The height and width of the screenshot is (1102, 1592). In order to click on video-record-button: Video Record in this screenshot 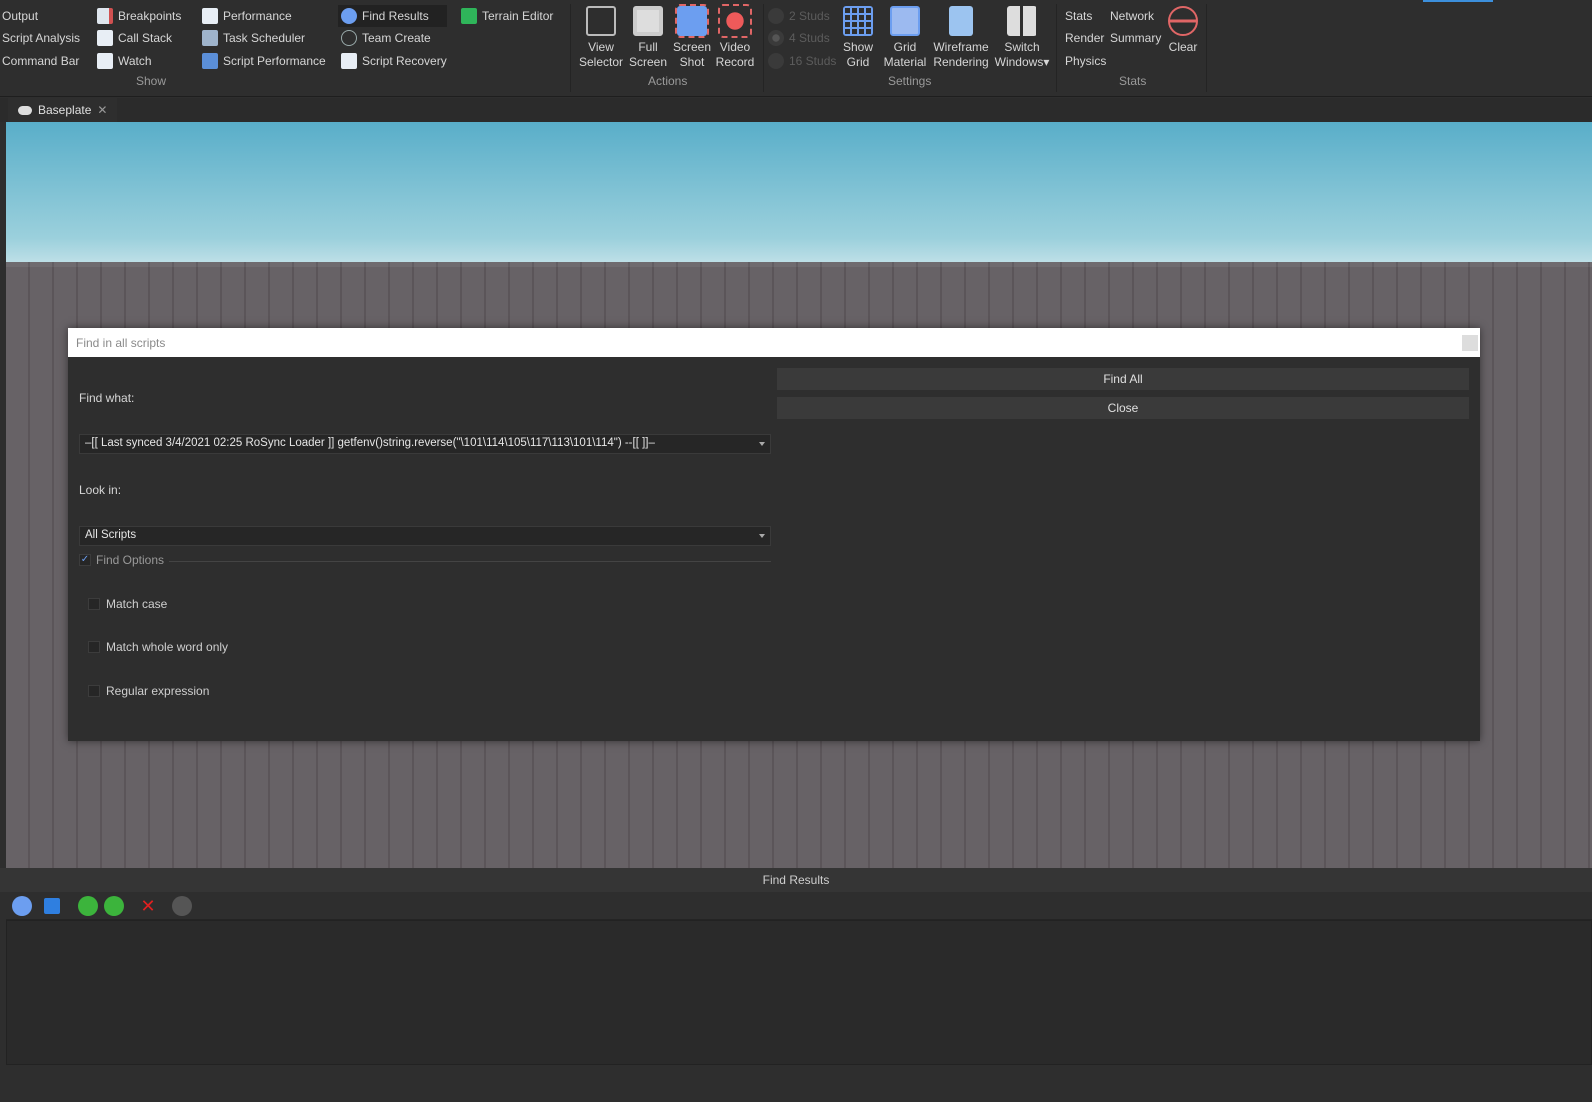, I will do `click(735, 37)`.